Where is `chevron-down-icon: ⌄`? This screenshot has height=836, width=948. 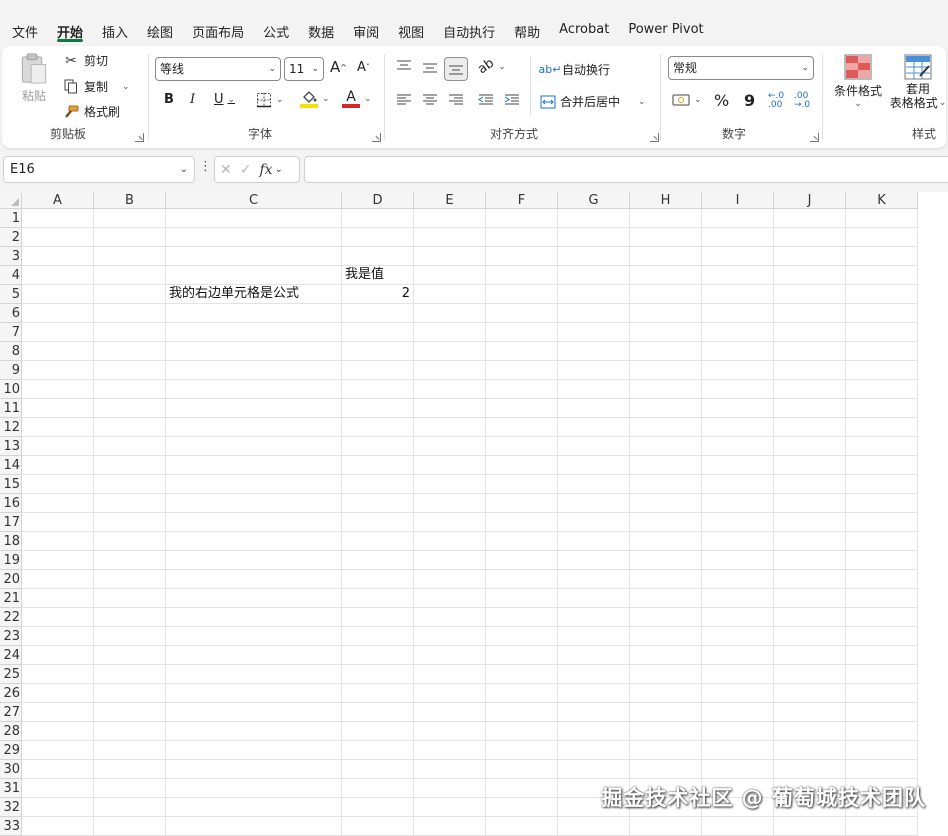
chevron-down-icon: ⌄ is located at coordinates (279, 169).